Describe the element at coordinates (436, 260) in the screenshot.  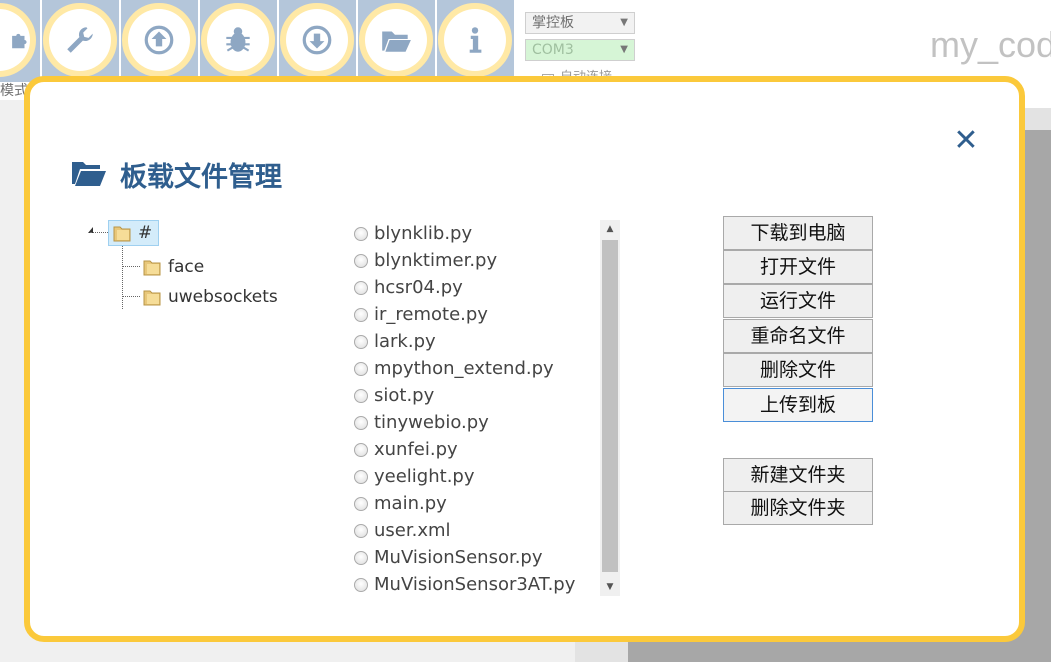
I see `file-name: blynktimer.py` at that location.